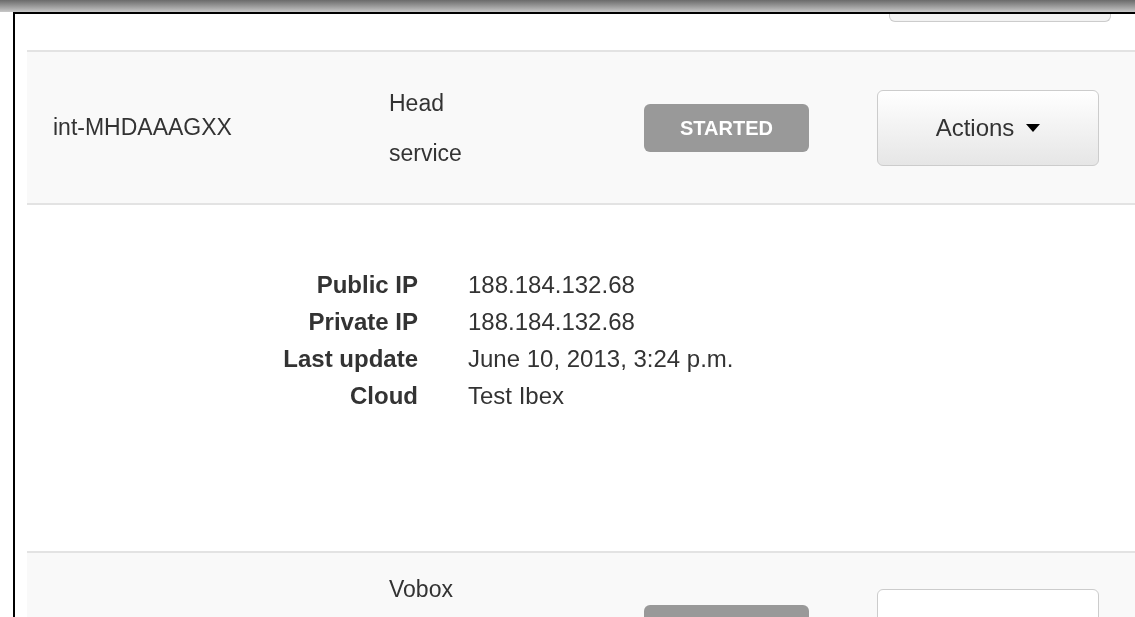 This screenshot has width=1135, height=617. I want to click on detail-label: Private IP, so click(362, 322).